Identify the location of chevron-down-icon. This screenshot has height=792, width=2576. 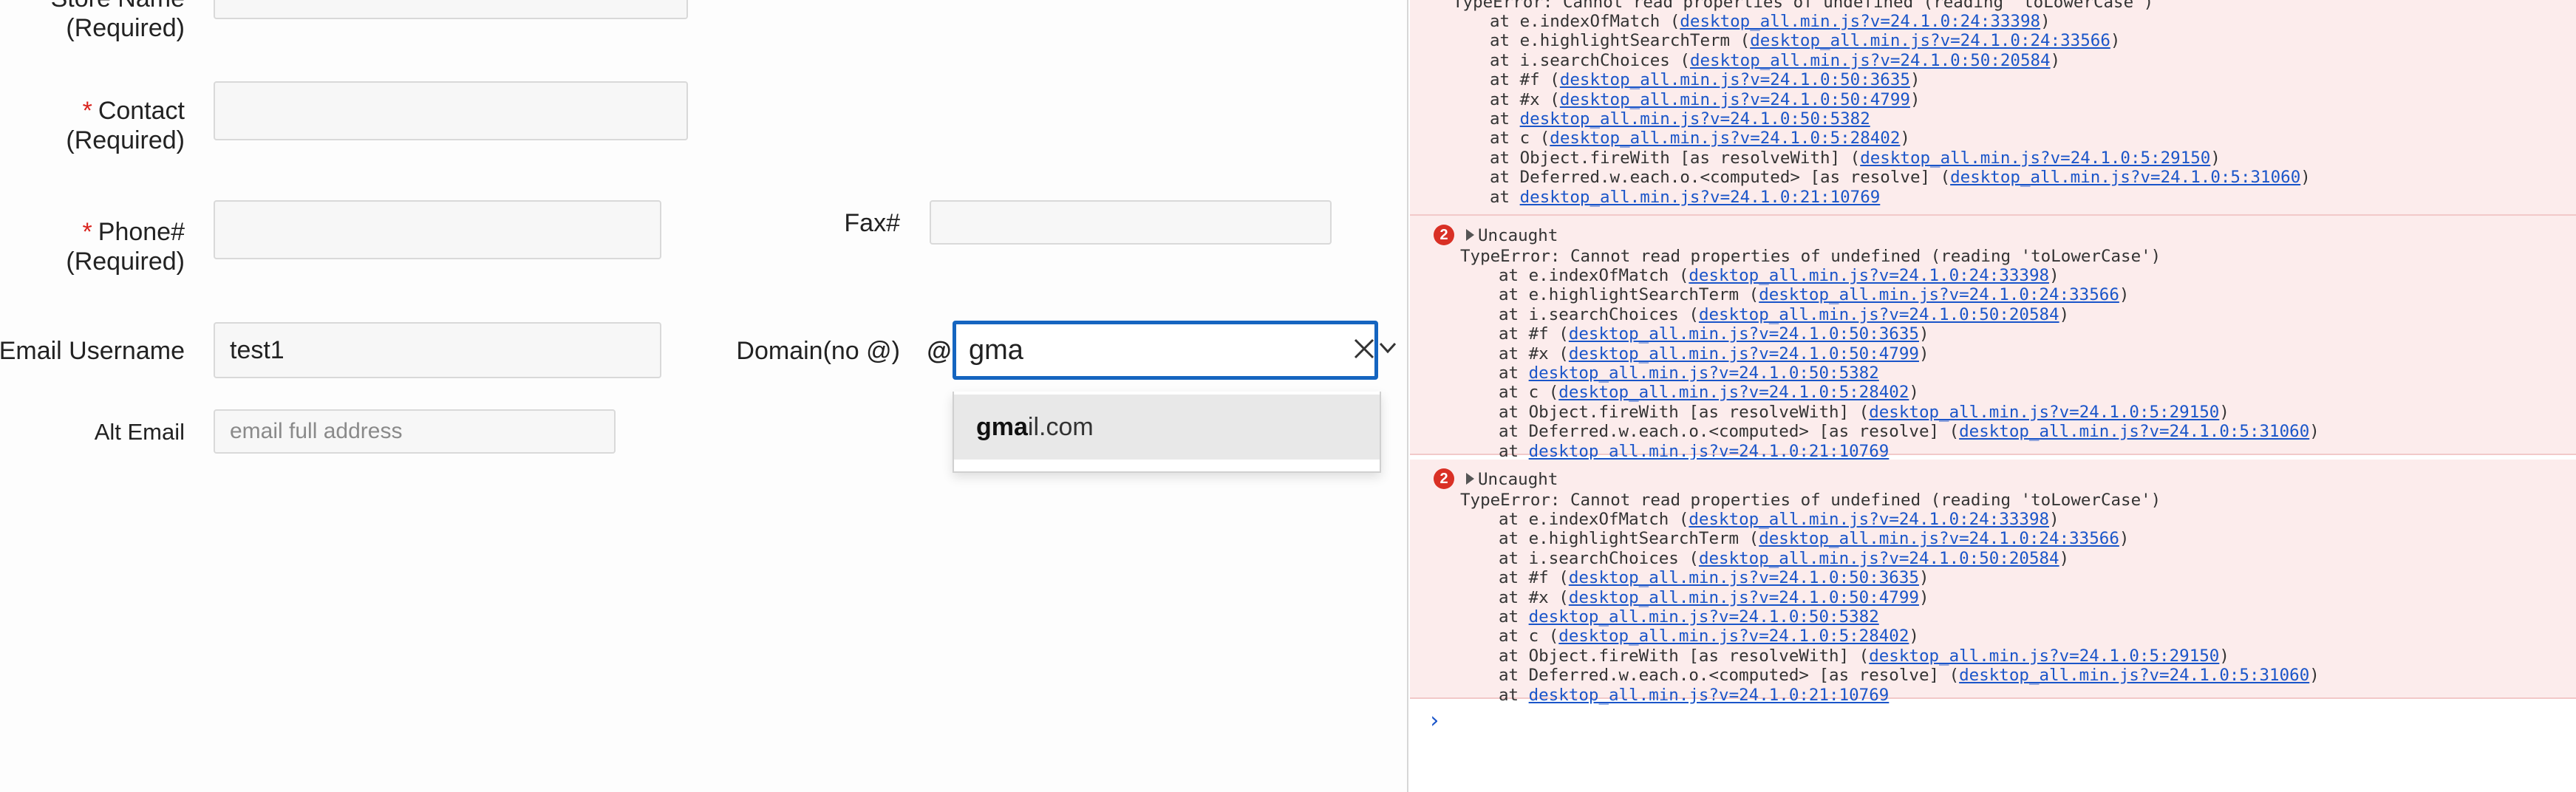
(1388, 348).